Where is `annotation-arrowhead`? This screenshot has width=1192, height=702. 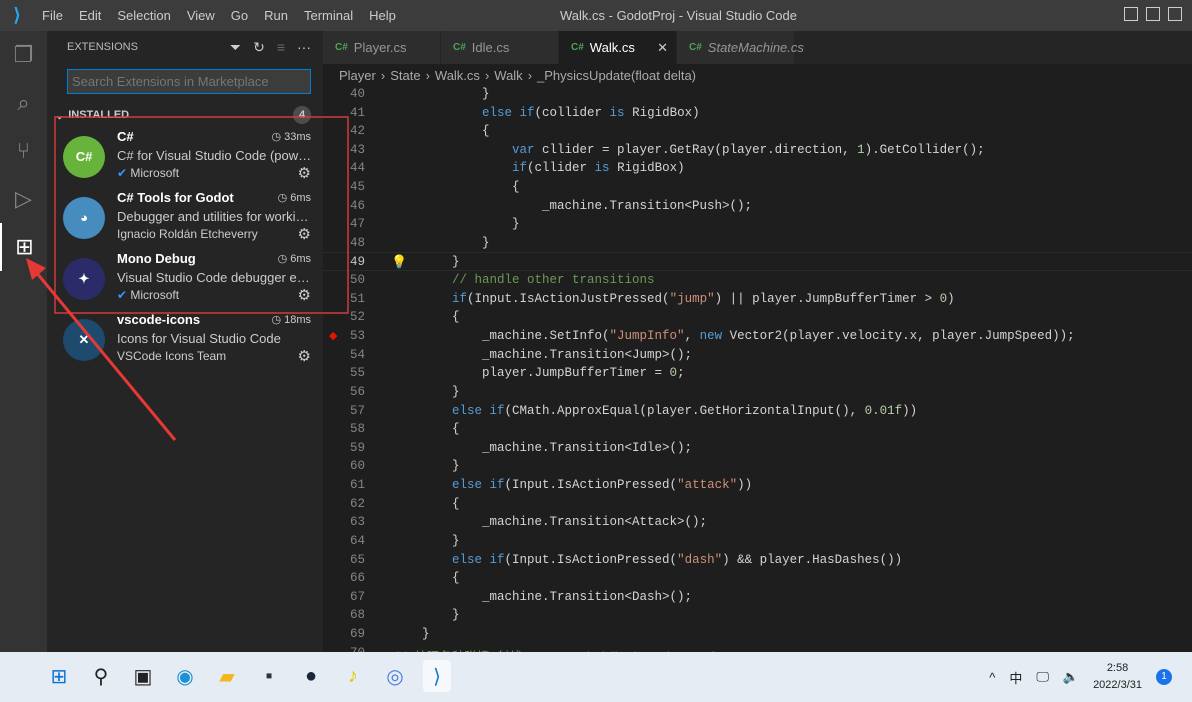 annotation-arrowhead is located at coordinates (36, 269).